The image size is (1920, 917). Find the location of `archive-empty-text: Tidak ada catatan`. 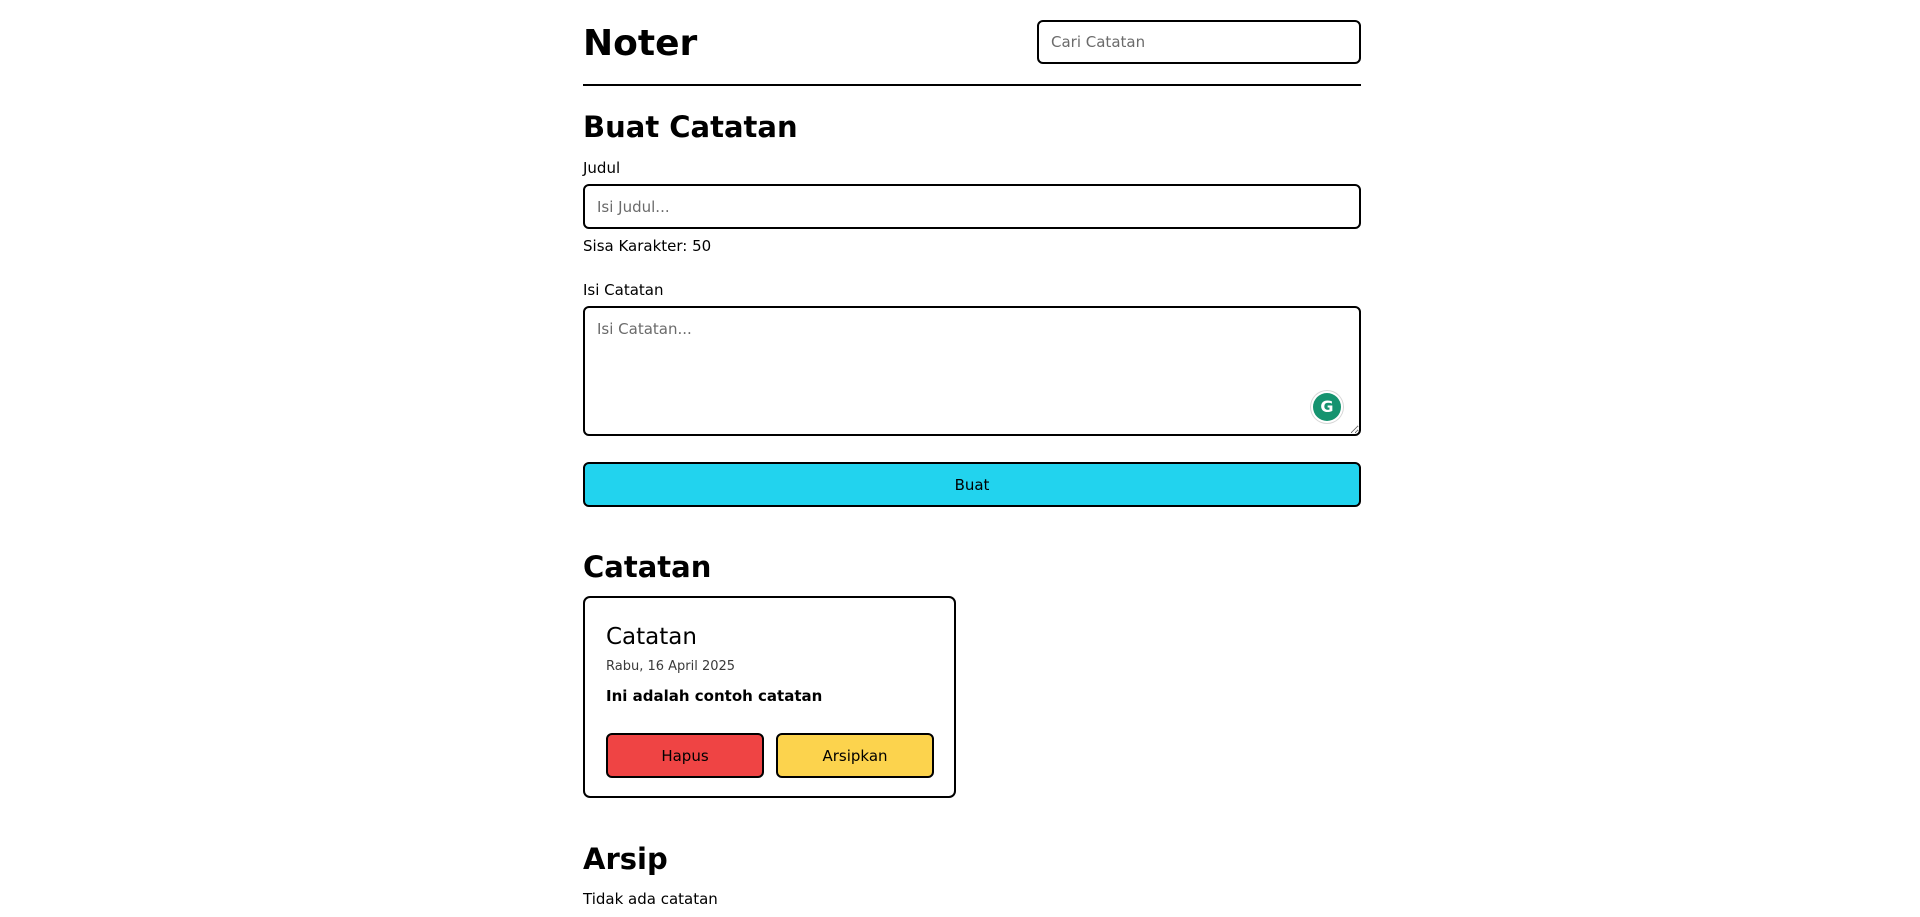

archive-empty-text: Tidak ada catatan is located at coordinates (650, 899).